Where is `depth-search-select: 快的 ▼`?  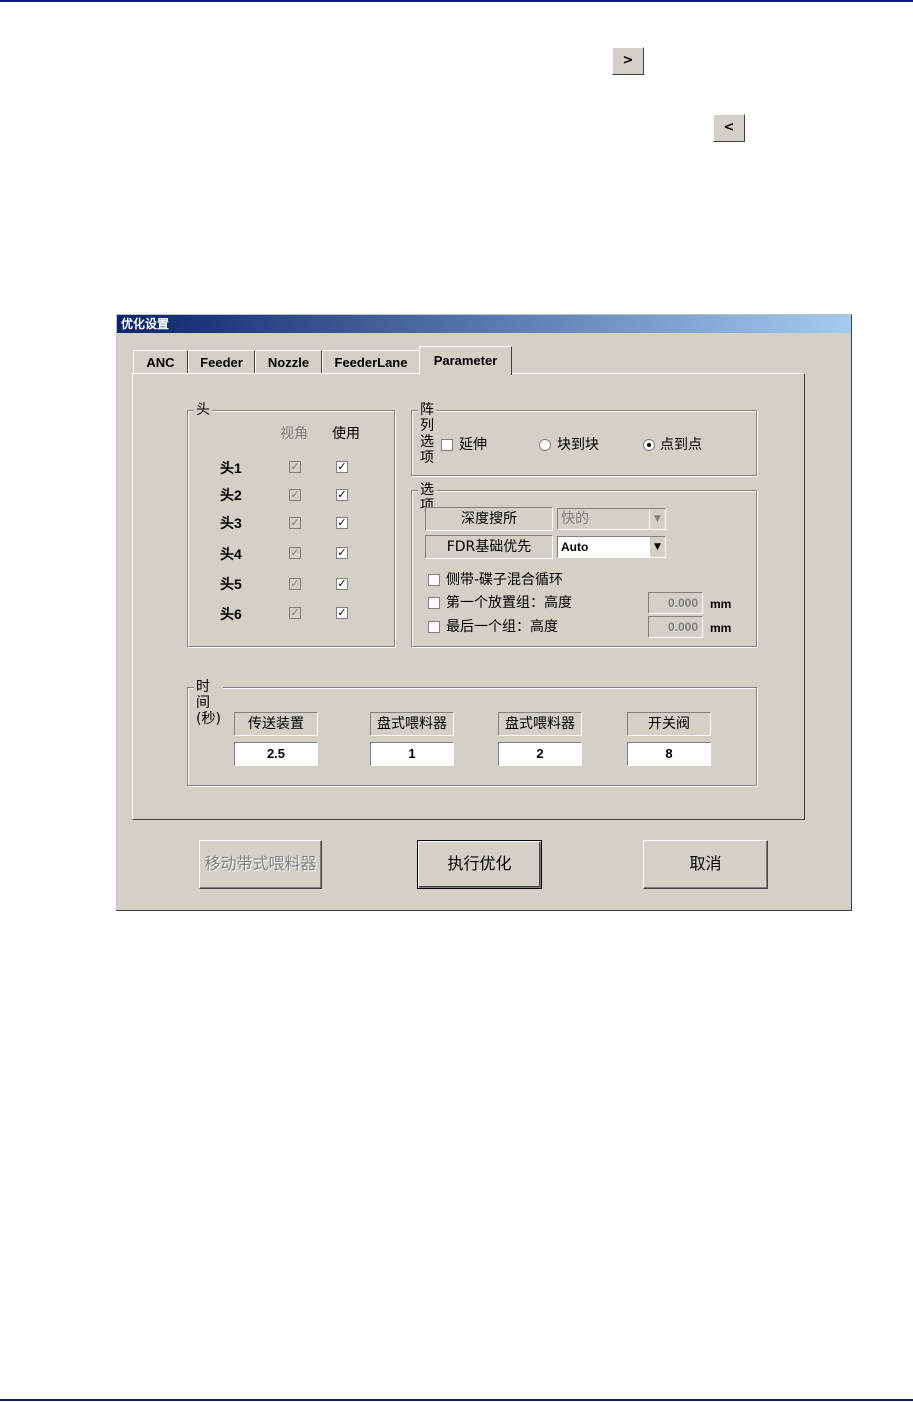 depth-search-select: 快的 ▼ is located at coordinates (611, 519).